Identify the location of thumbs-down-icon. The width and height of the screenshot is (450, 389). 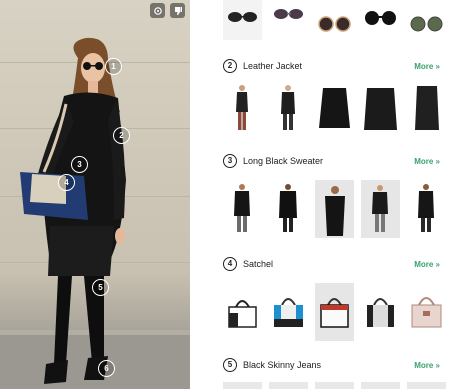
(178, 10).